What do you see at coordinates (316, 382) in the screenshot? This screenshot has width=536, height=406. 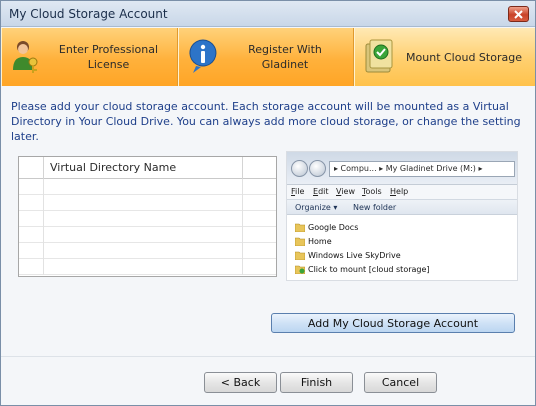 I see `finish-button: Finish` at bounding box center [316, 382].